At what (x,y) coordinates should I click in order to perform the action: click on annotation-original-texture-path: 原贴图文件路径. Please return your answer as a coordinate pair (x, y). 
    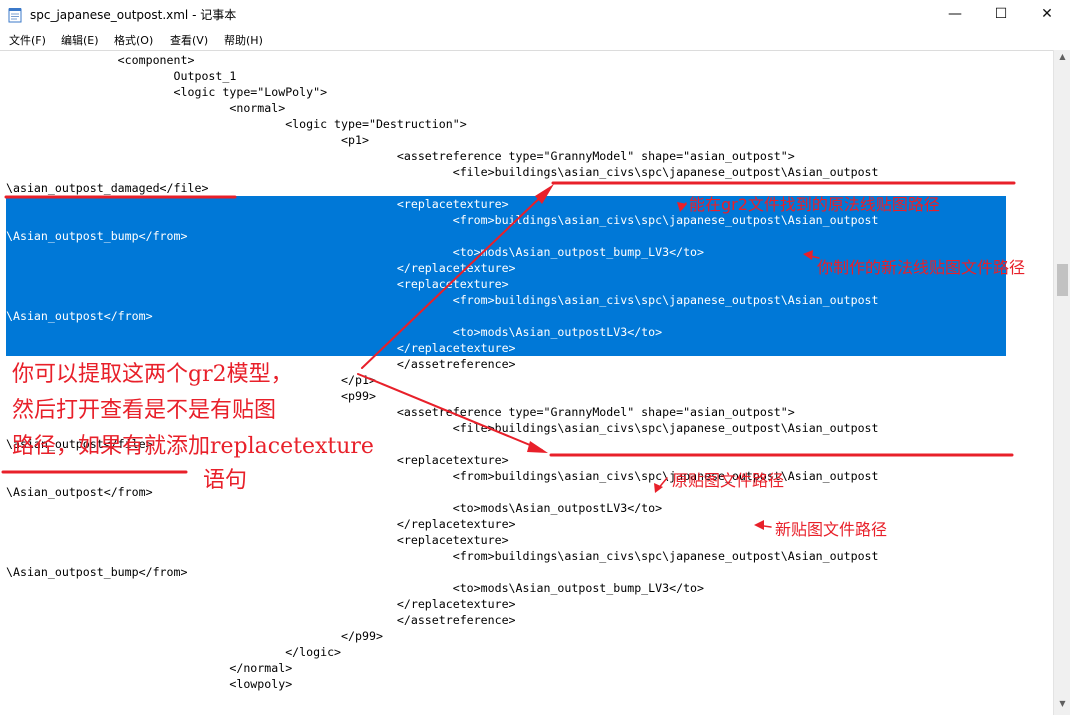
    Looking at the image, I should click on (728, 480).